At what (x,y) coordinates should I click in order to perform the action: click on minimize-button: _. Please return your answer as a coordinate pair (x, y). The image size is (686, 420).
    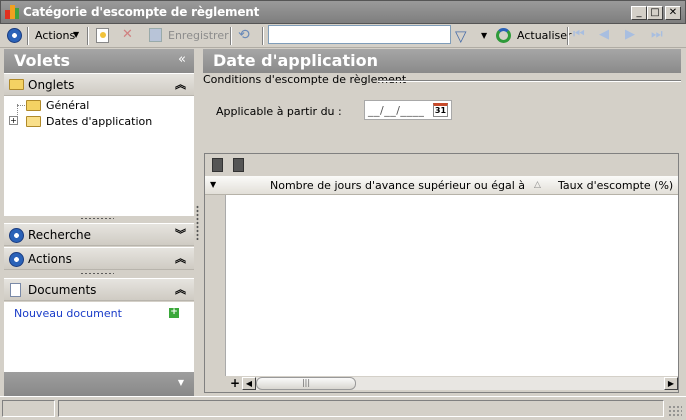
    Looking at the image, I should click on (639, 13).